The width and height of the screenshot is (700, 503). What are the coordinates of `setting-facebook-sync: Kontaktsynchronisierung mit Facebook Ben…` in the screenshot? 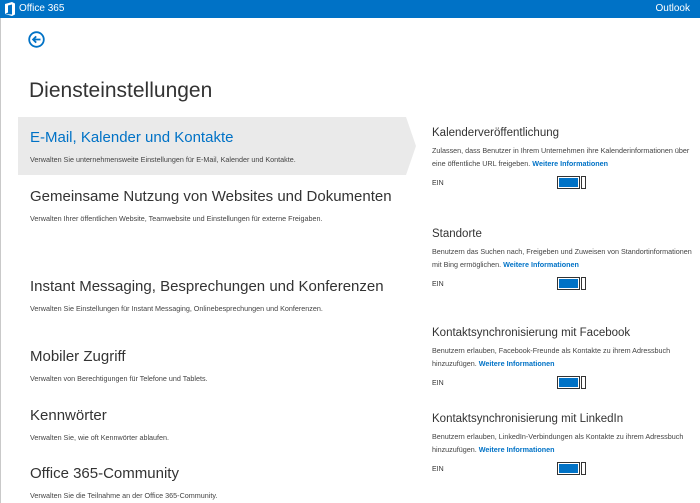 It's located at (563, 359).